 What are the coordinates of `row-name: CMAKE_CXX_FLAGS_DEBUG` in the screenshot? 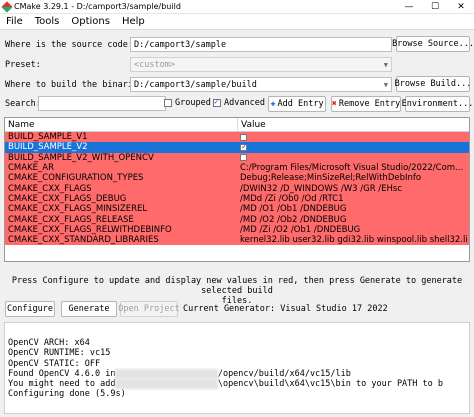 It's located at (67, 198).